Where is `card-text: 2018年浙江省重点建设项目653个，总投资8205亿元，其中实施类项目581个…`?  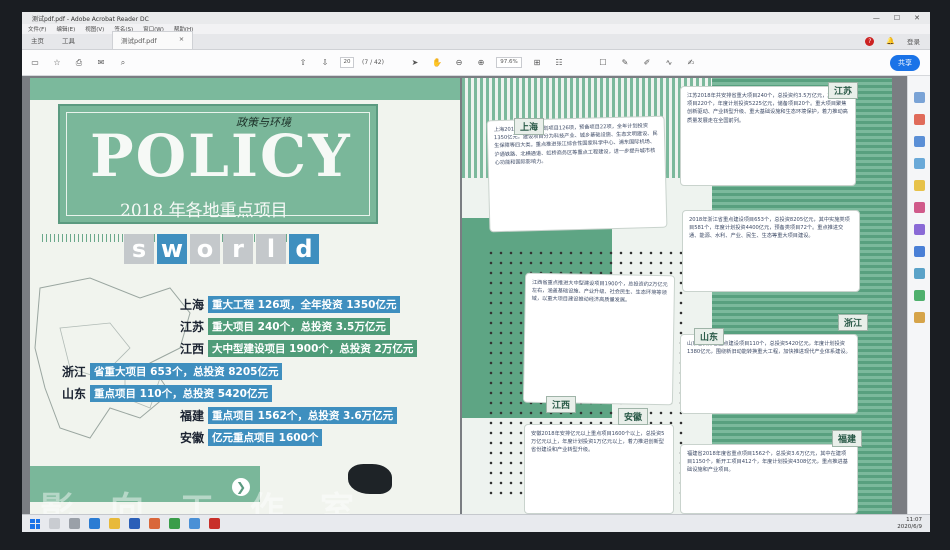 card-text: 2018年浙江省重点建设项目653个，总投资8205亿元，其中实施类项目581个… is located at coordinates (769, 228).